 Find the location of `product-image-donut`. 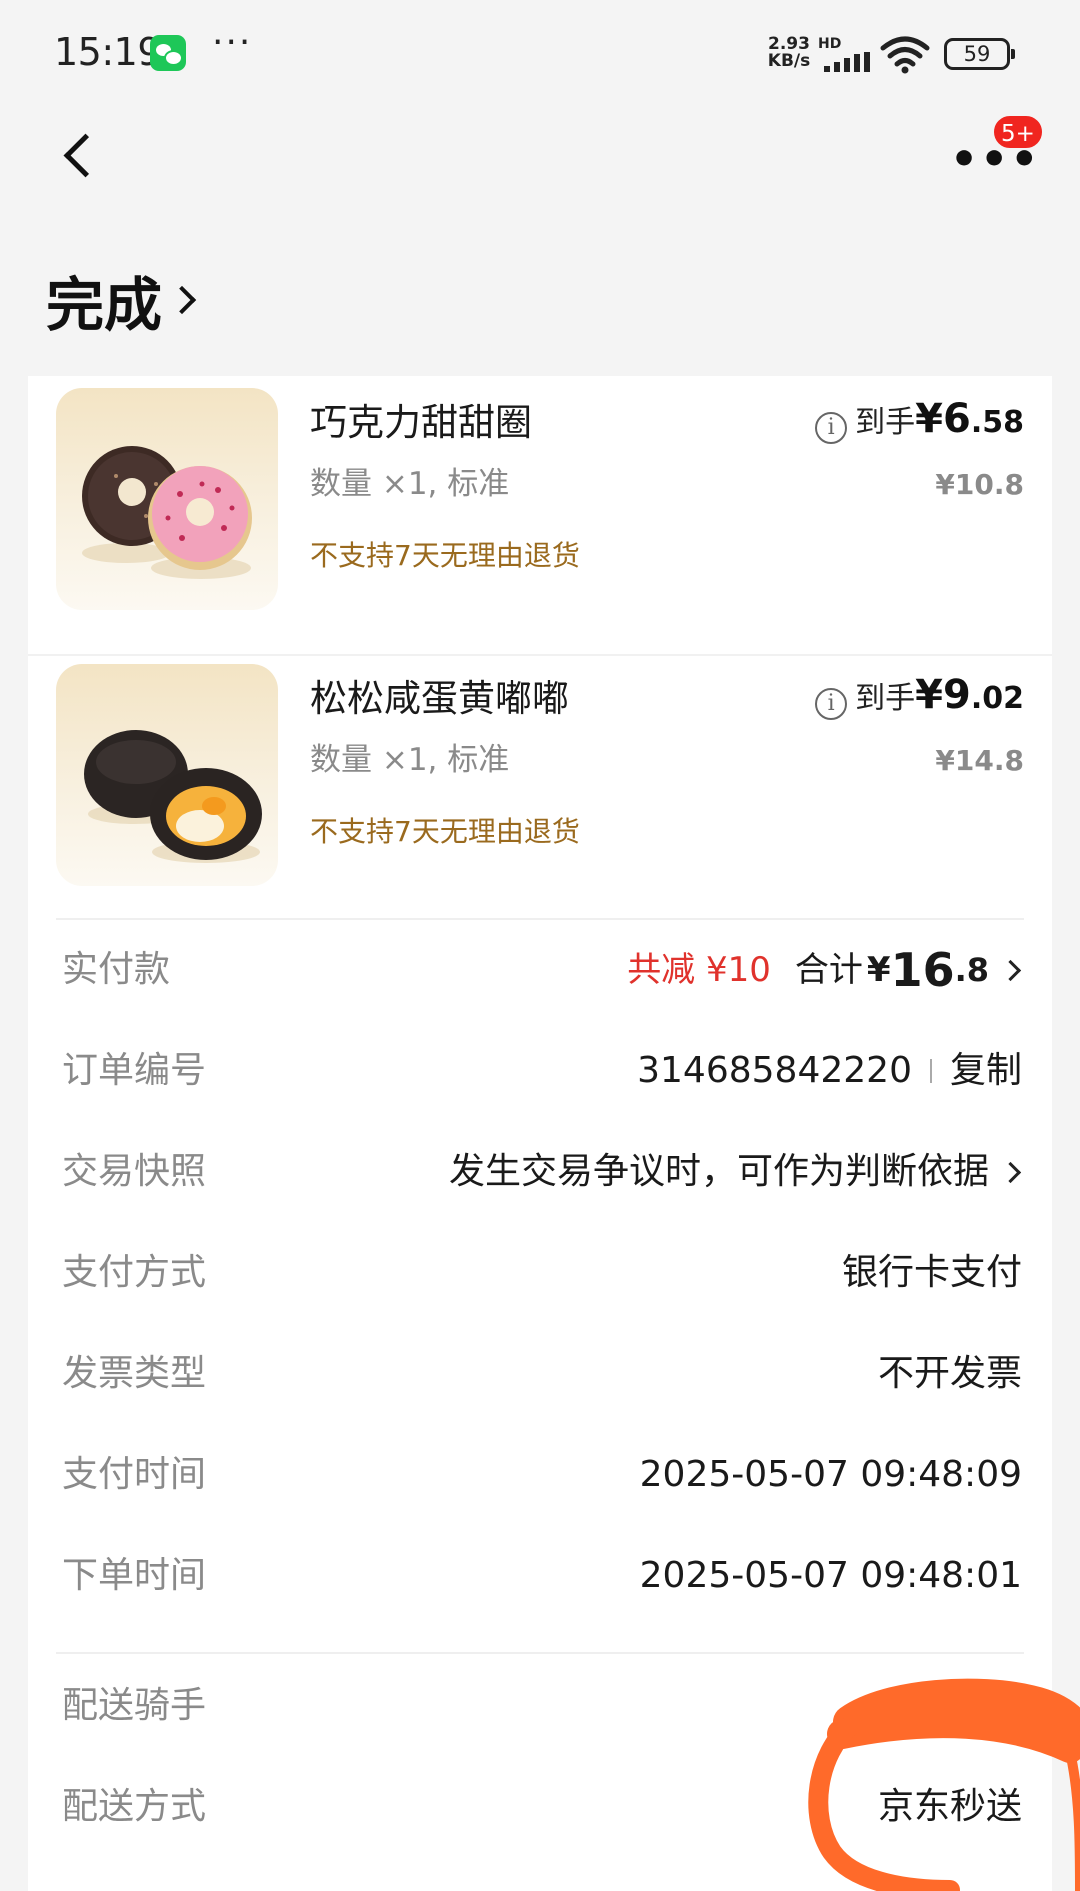

product-image-donut is located at coordinates (167, 499).